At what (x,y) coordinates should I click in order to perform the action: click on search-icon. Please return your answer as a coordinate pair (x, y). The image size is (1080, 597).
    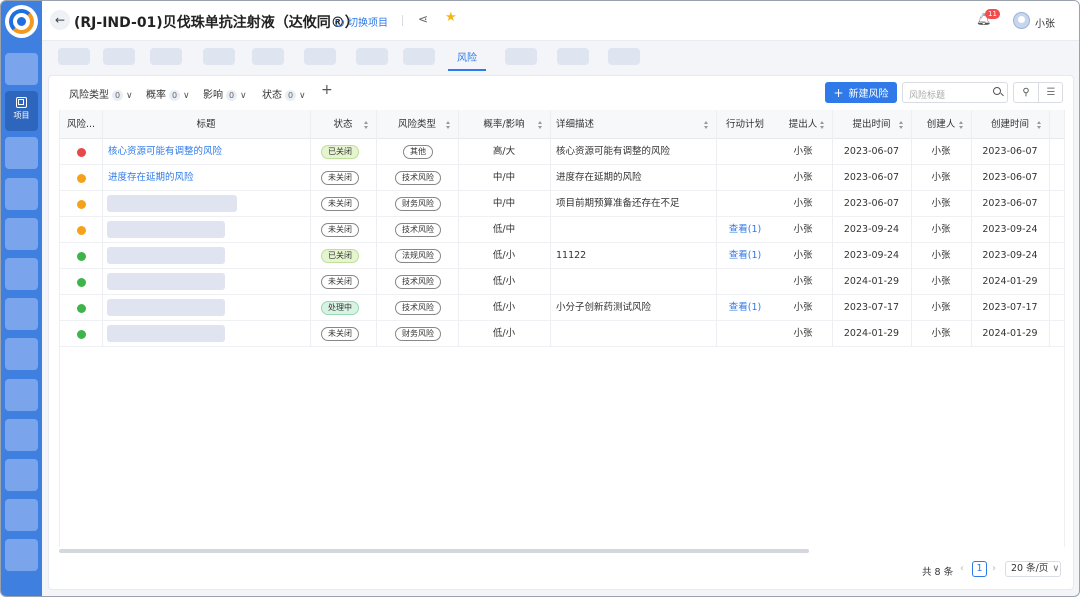
    Looking at the image, I should click on (997, 91).